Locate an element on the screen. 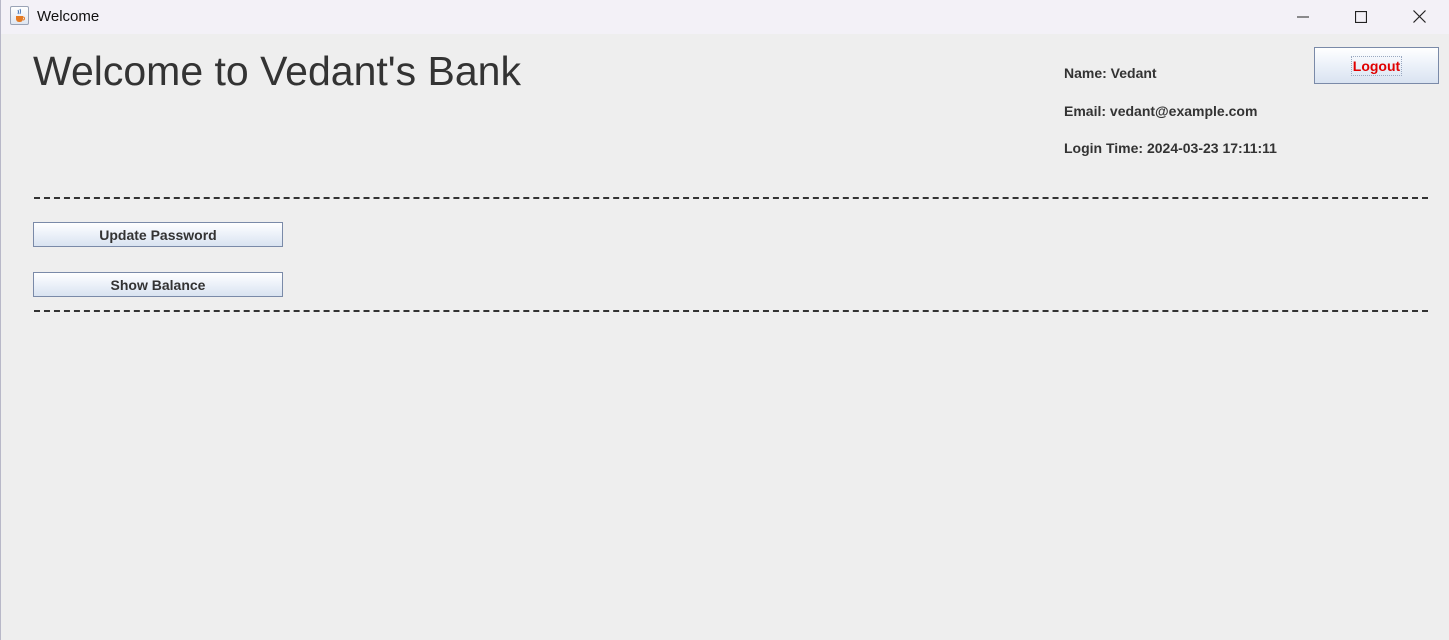  update-password-button: Update Password is located at coordinates (158, 234).